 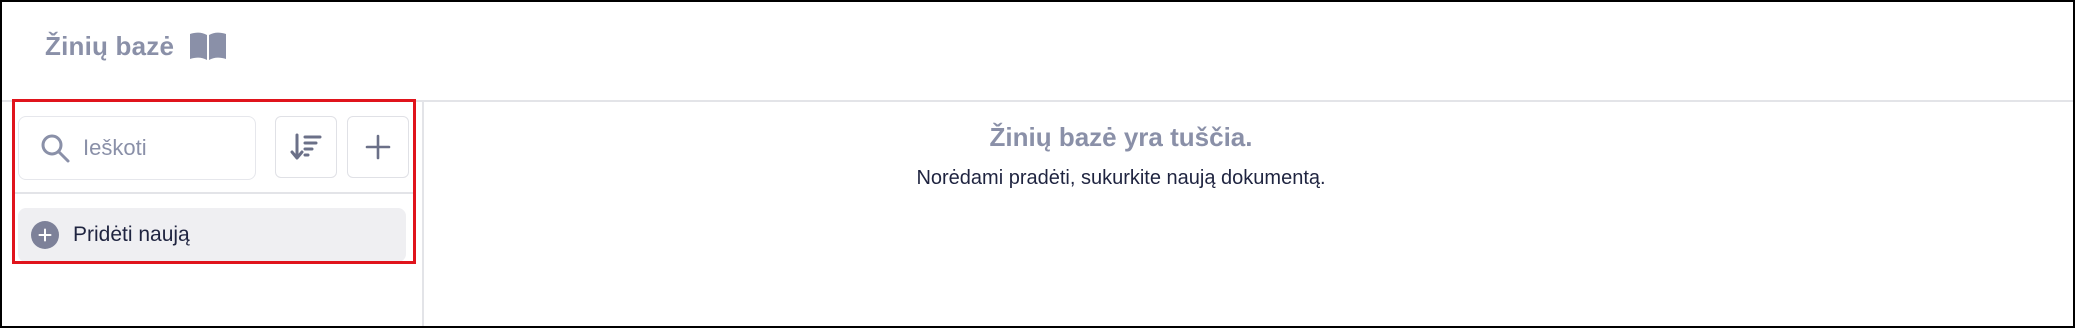 I want to click on add-document-button, so click(x=378, y=147).